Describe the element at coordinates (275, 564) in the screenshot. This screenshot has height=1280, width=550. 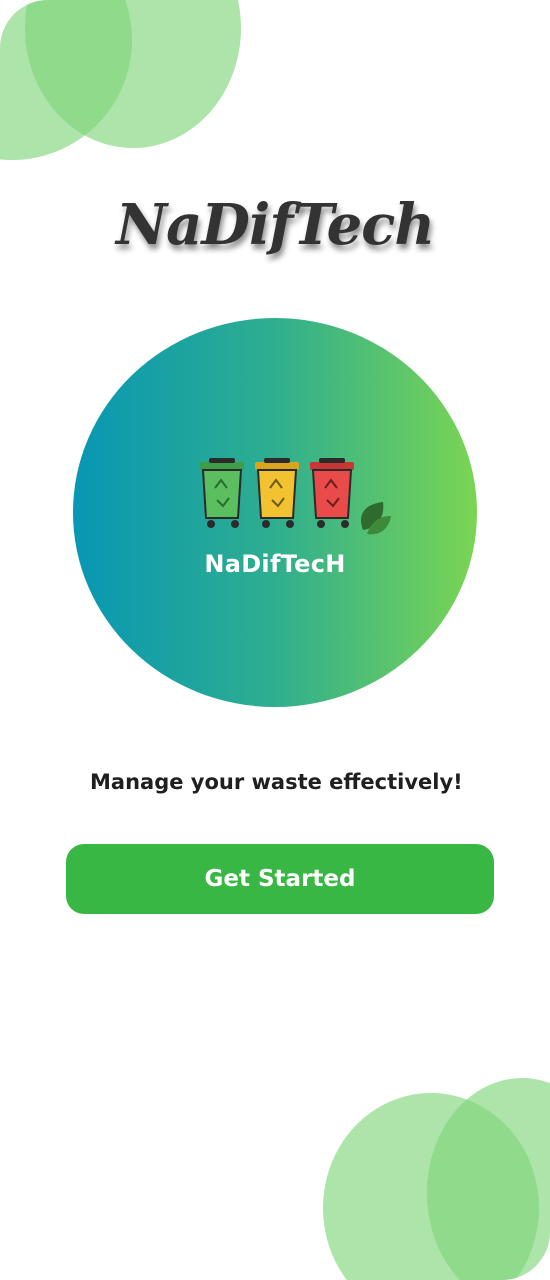
I see `logo-wordmark: NaDifTecH` at that location.